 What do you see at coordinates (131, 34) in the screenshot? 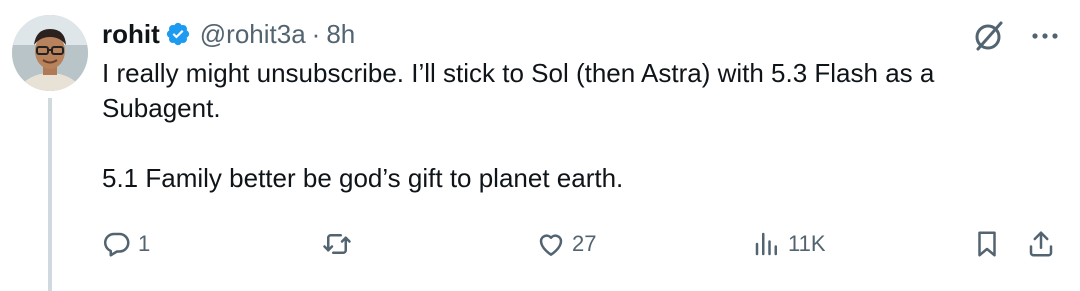
I see `author-name: rohit` at bounding box center [131, 34].